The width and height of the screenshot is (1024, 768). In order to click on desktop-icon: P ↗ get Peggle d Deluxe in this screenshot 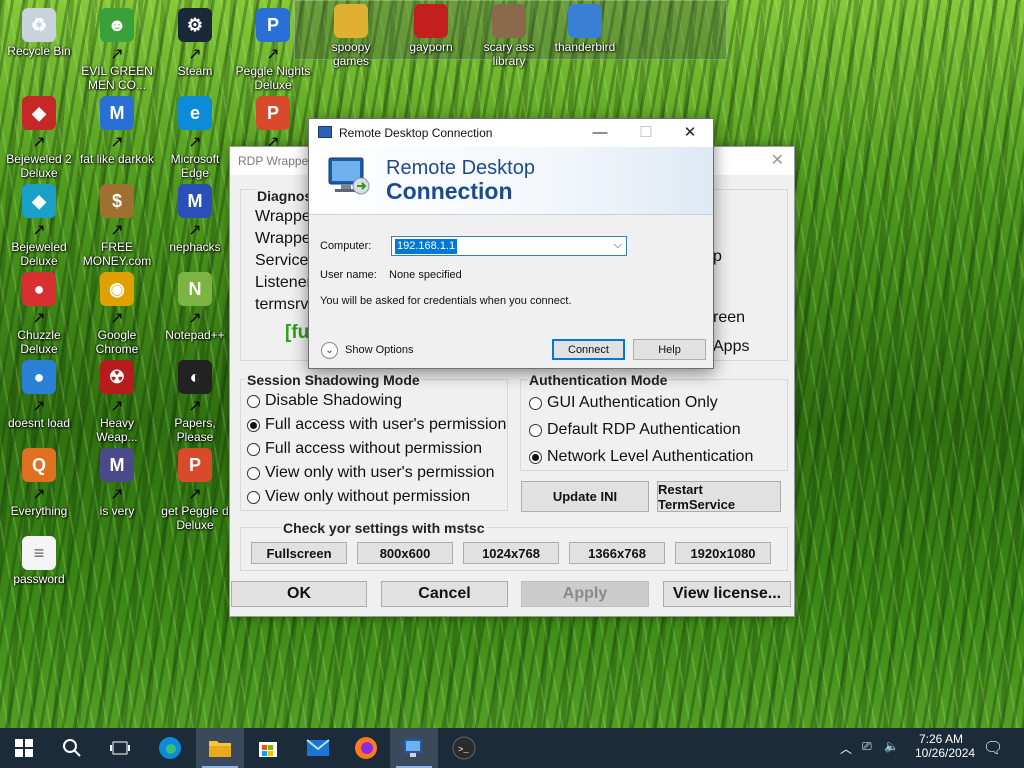, I will do `click(195, 490)`.